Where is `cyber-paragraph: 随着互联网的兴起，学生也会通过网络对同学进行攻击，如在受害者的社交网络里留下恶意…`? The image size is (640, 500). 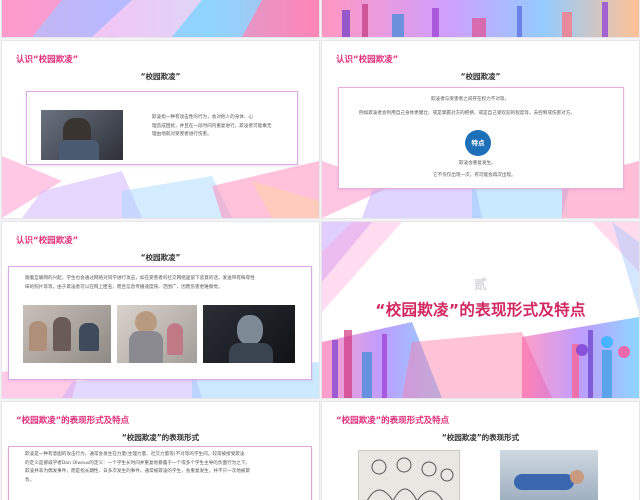 cyber-paragraph: 随着互联网的兴起，学生也会通过网络对同学进行攻击，如在受害者的社交网络里留下恶意… is located at coordinates (165, 283).